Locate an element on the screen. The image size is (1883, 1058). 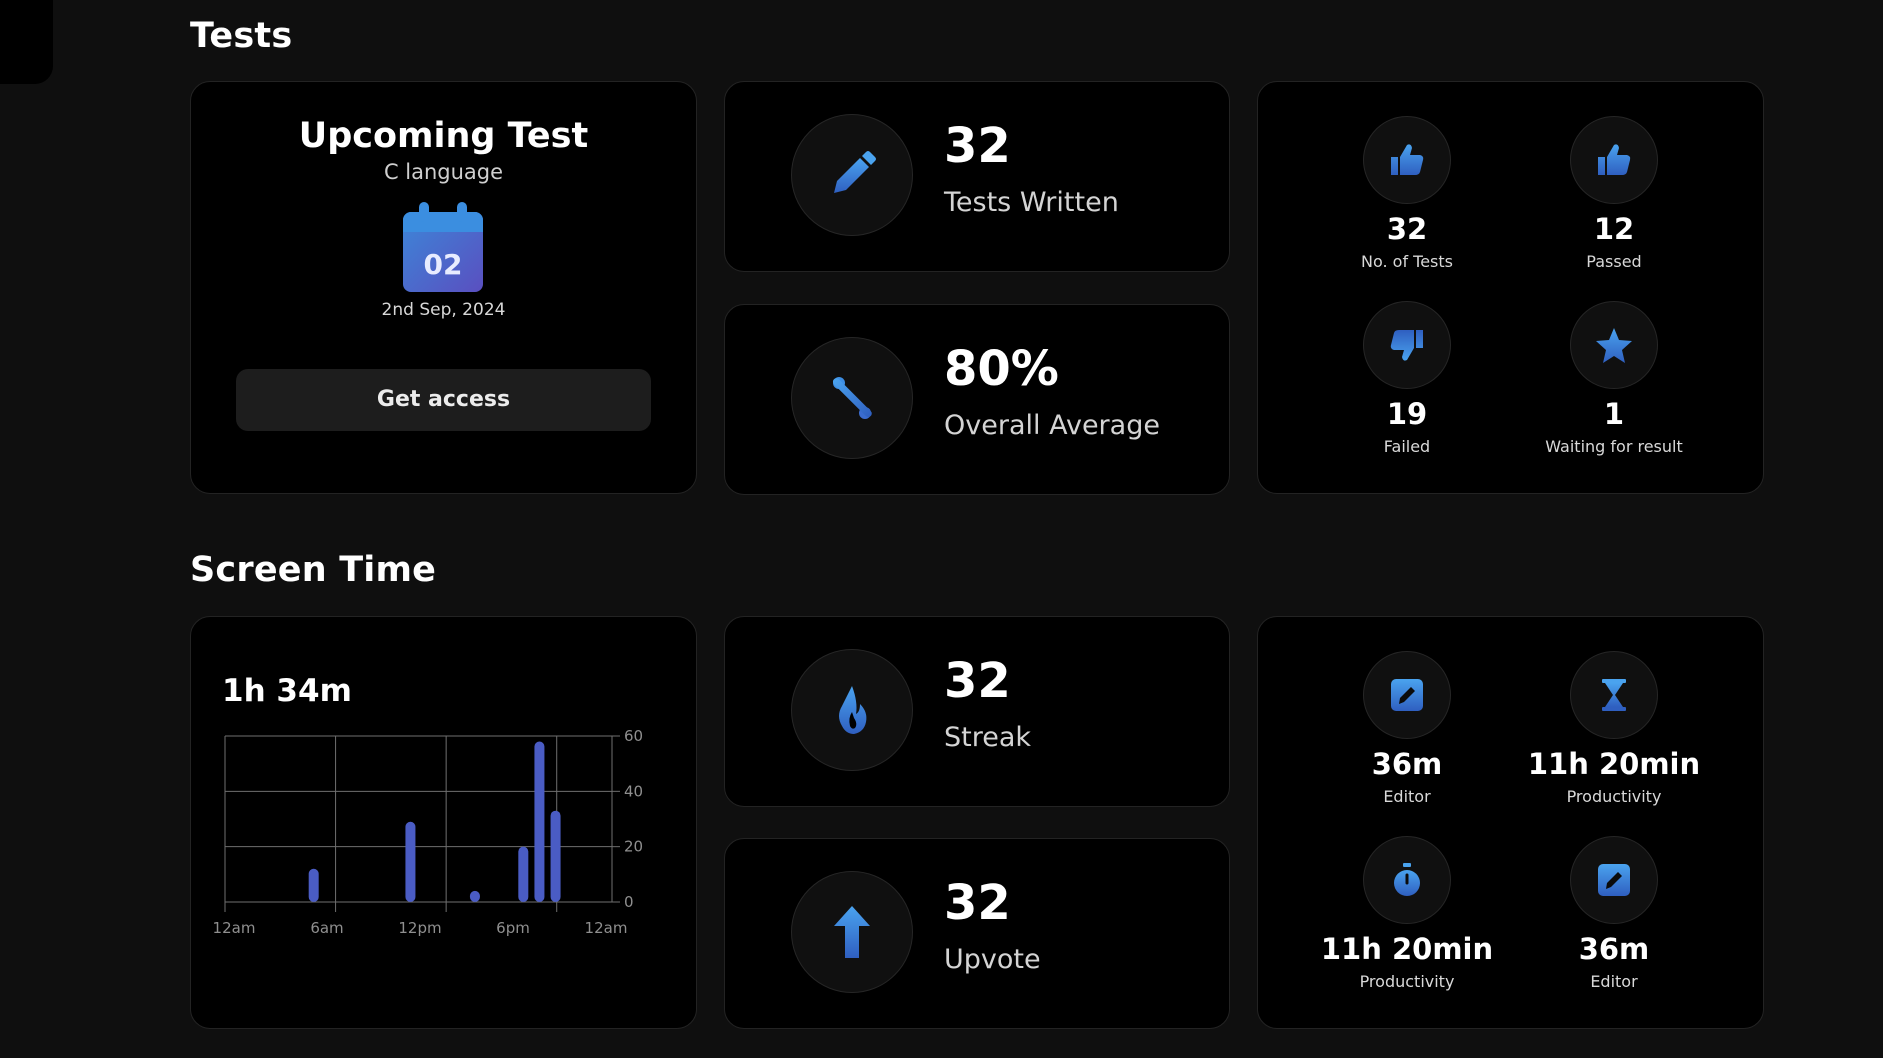
flame-icon is located at coordinates (852, 710).